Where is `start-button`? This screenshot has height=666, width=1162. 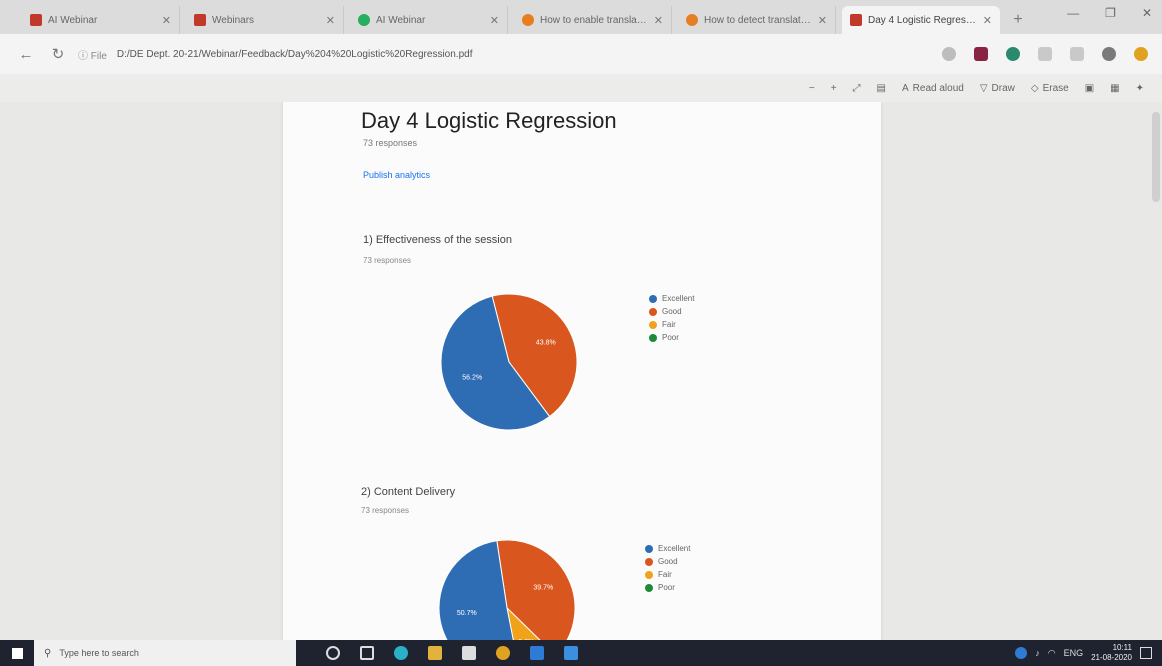 start-button is located at coordinates (17, 653).